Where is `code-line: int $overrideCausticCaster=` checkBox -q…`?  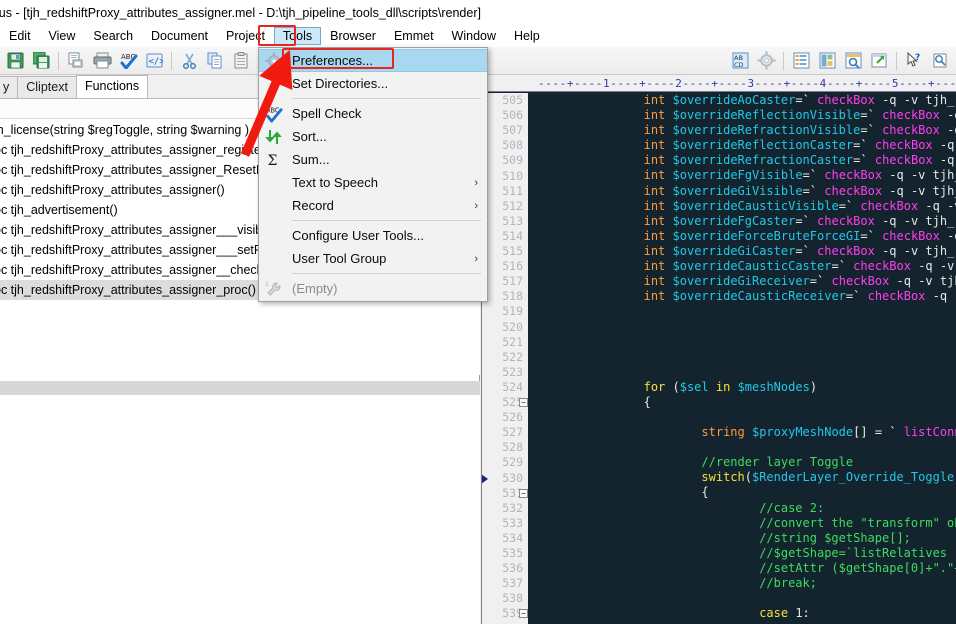
code-line: int $overrideCausticCaster=` checkBox -q… is located at coordinates (742, 266).